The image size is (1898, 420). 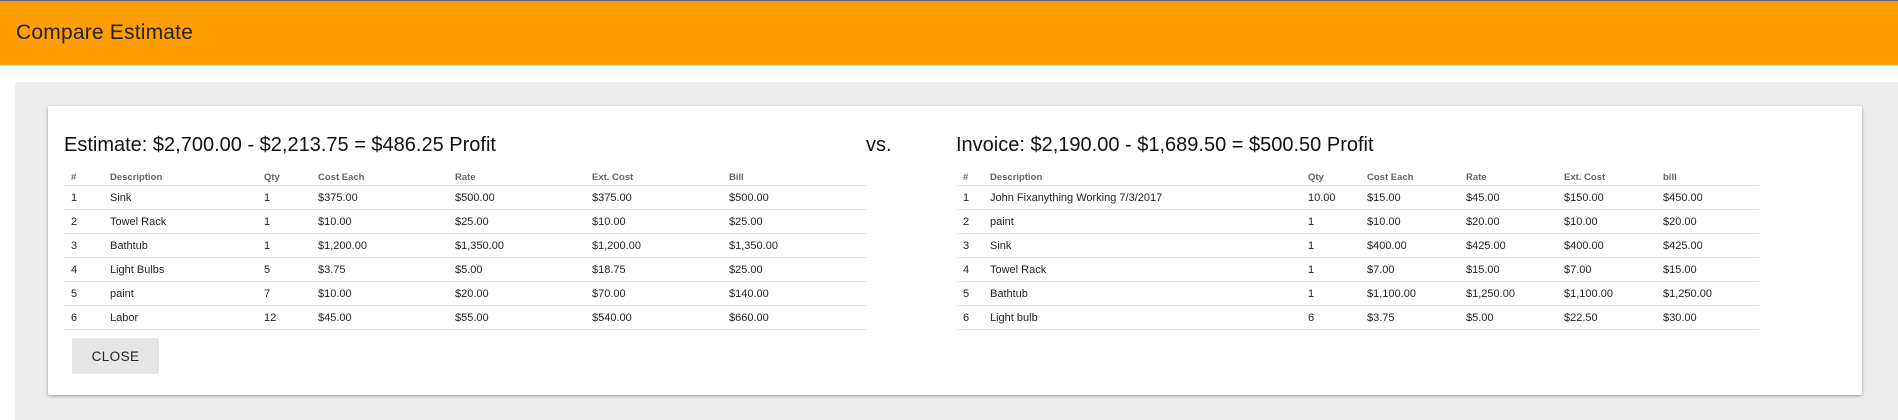 What do you see at coordinates (1606, 197) in the screenshot?
I see `table-cell: $150.00` at bounding box center [1606, 197].